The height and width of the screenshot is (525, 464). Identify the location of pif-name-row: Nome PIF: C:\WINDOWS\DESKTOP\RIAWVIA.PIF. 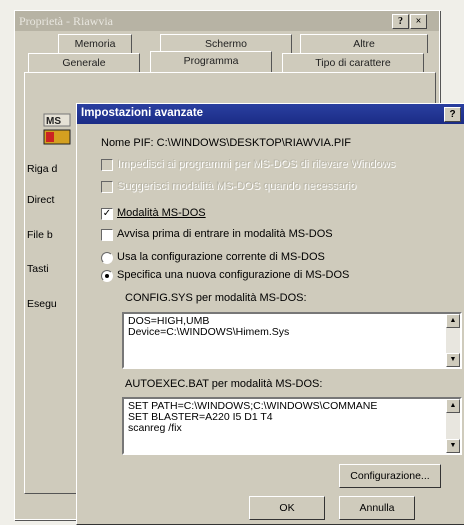
(226, 143).